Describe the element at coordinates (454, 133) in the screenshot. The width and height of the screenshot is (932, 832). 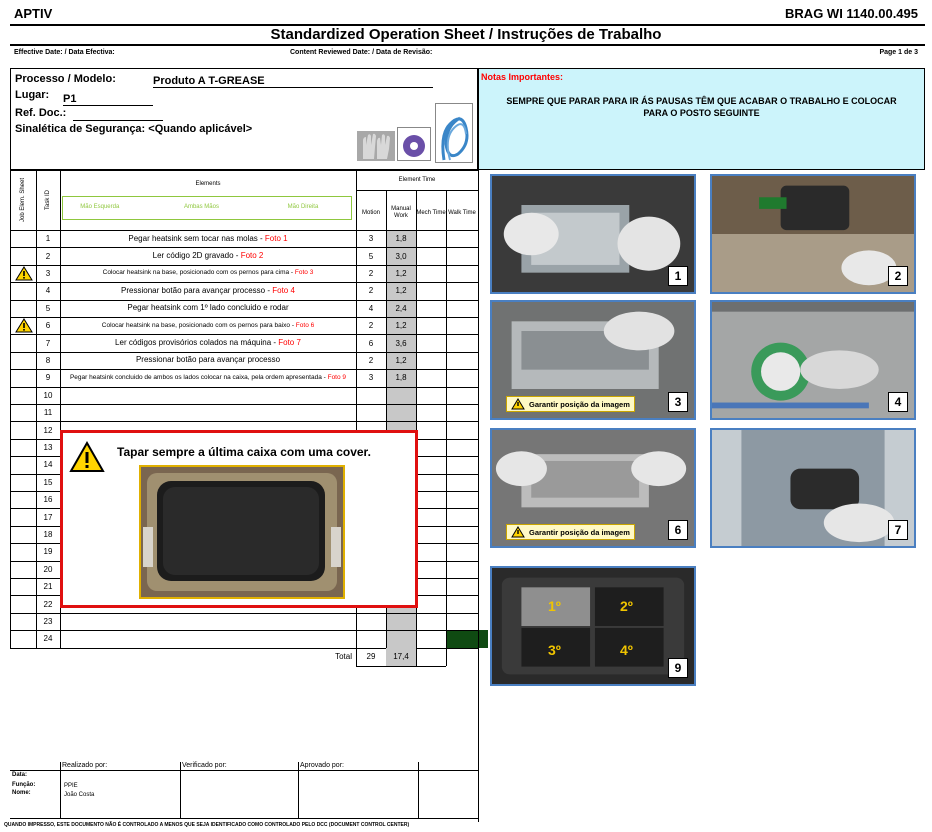
I see `cable-icon` at that location.